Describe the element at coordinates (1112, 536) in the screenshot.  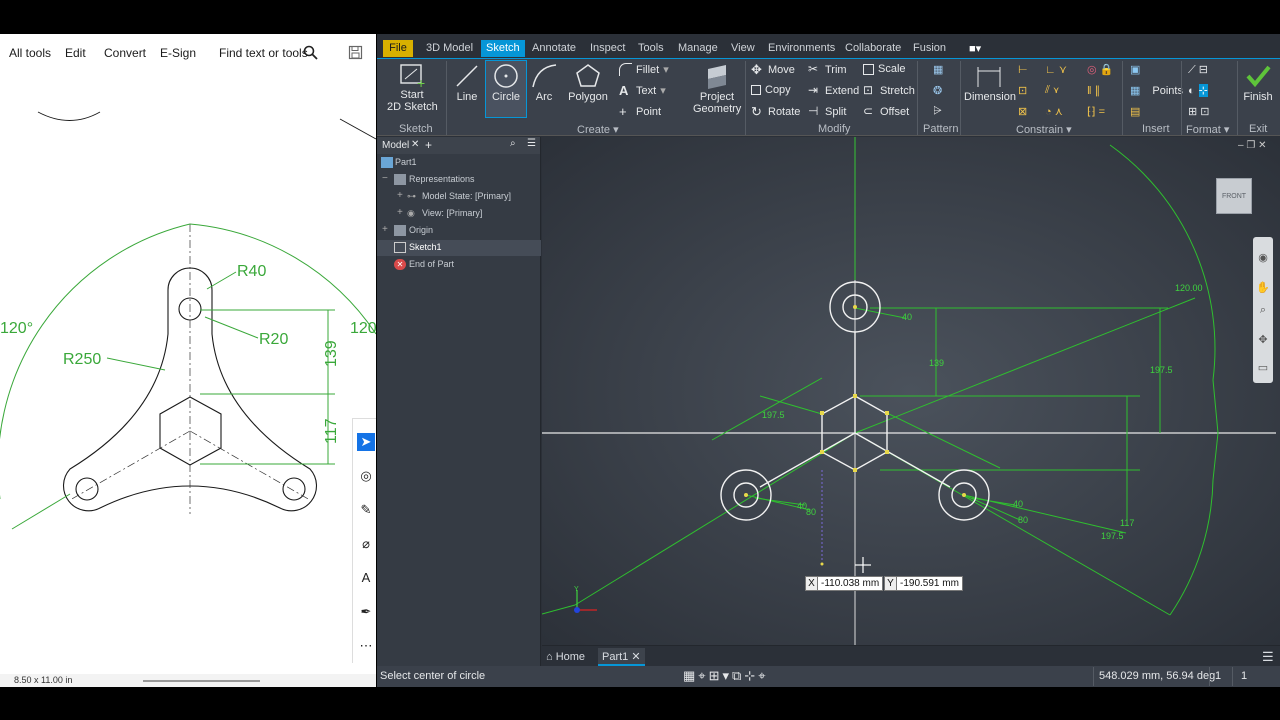
I see `dim-197-5-bottom: 197.5` at that location.